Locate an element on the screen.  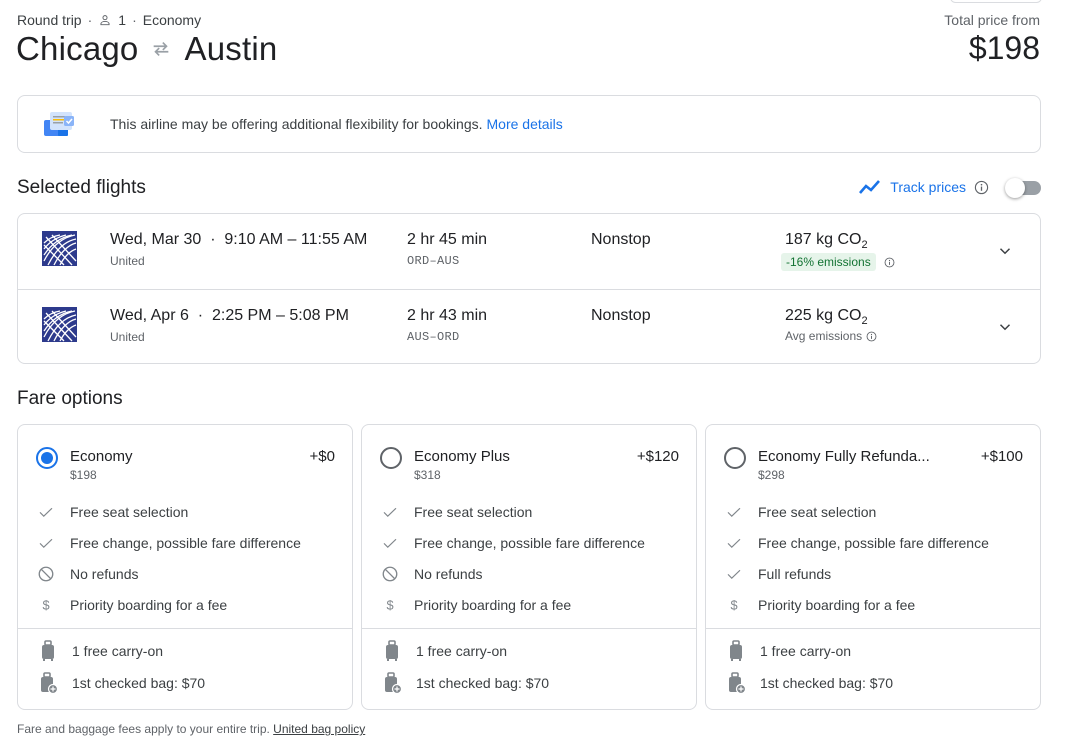
fare-price-difference: +$120 is located at coordinates (657, 456).